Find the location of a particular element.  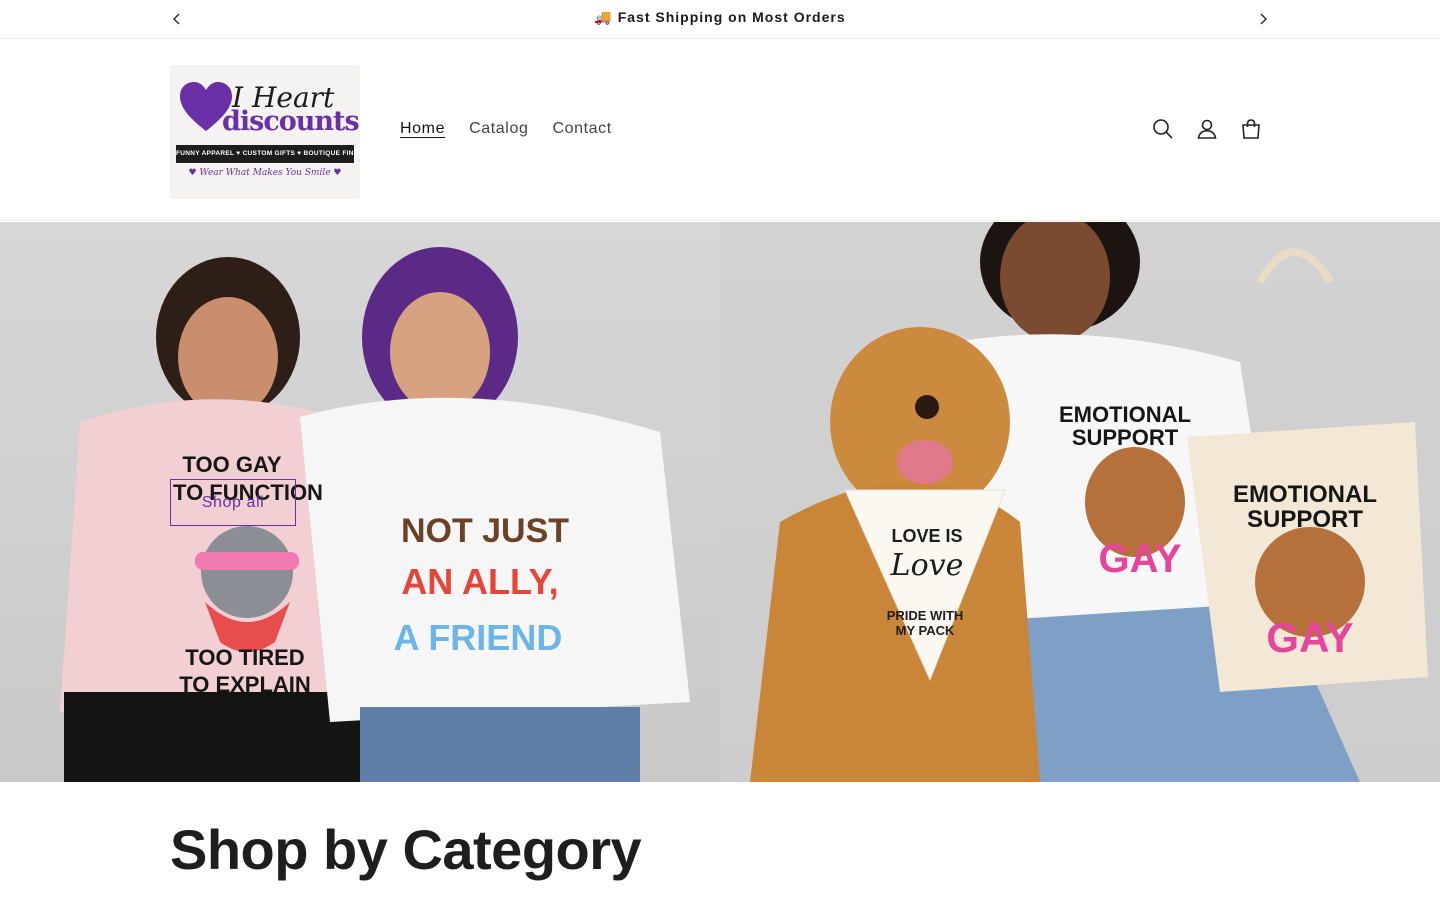

shirt-1-text-4: TO EXPLAIN is located at coordinates (245, 684).